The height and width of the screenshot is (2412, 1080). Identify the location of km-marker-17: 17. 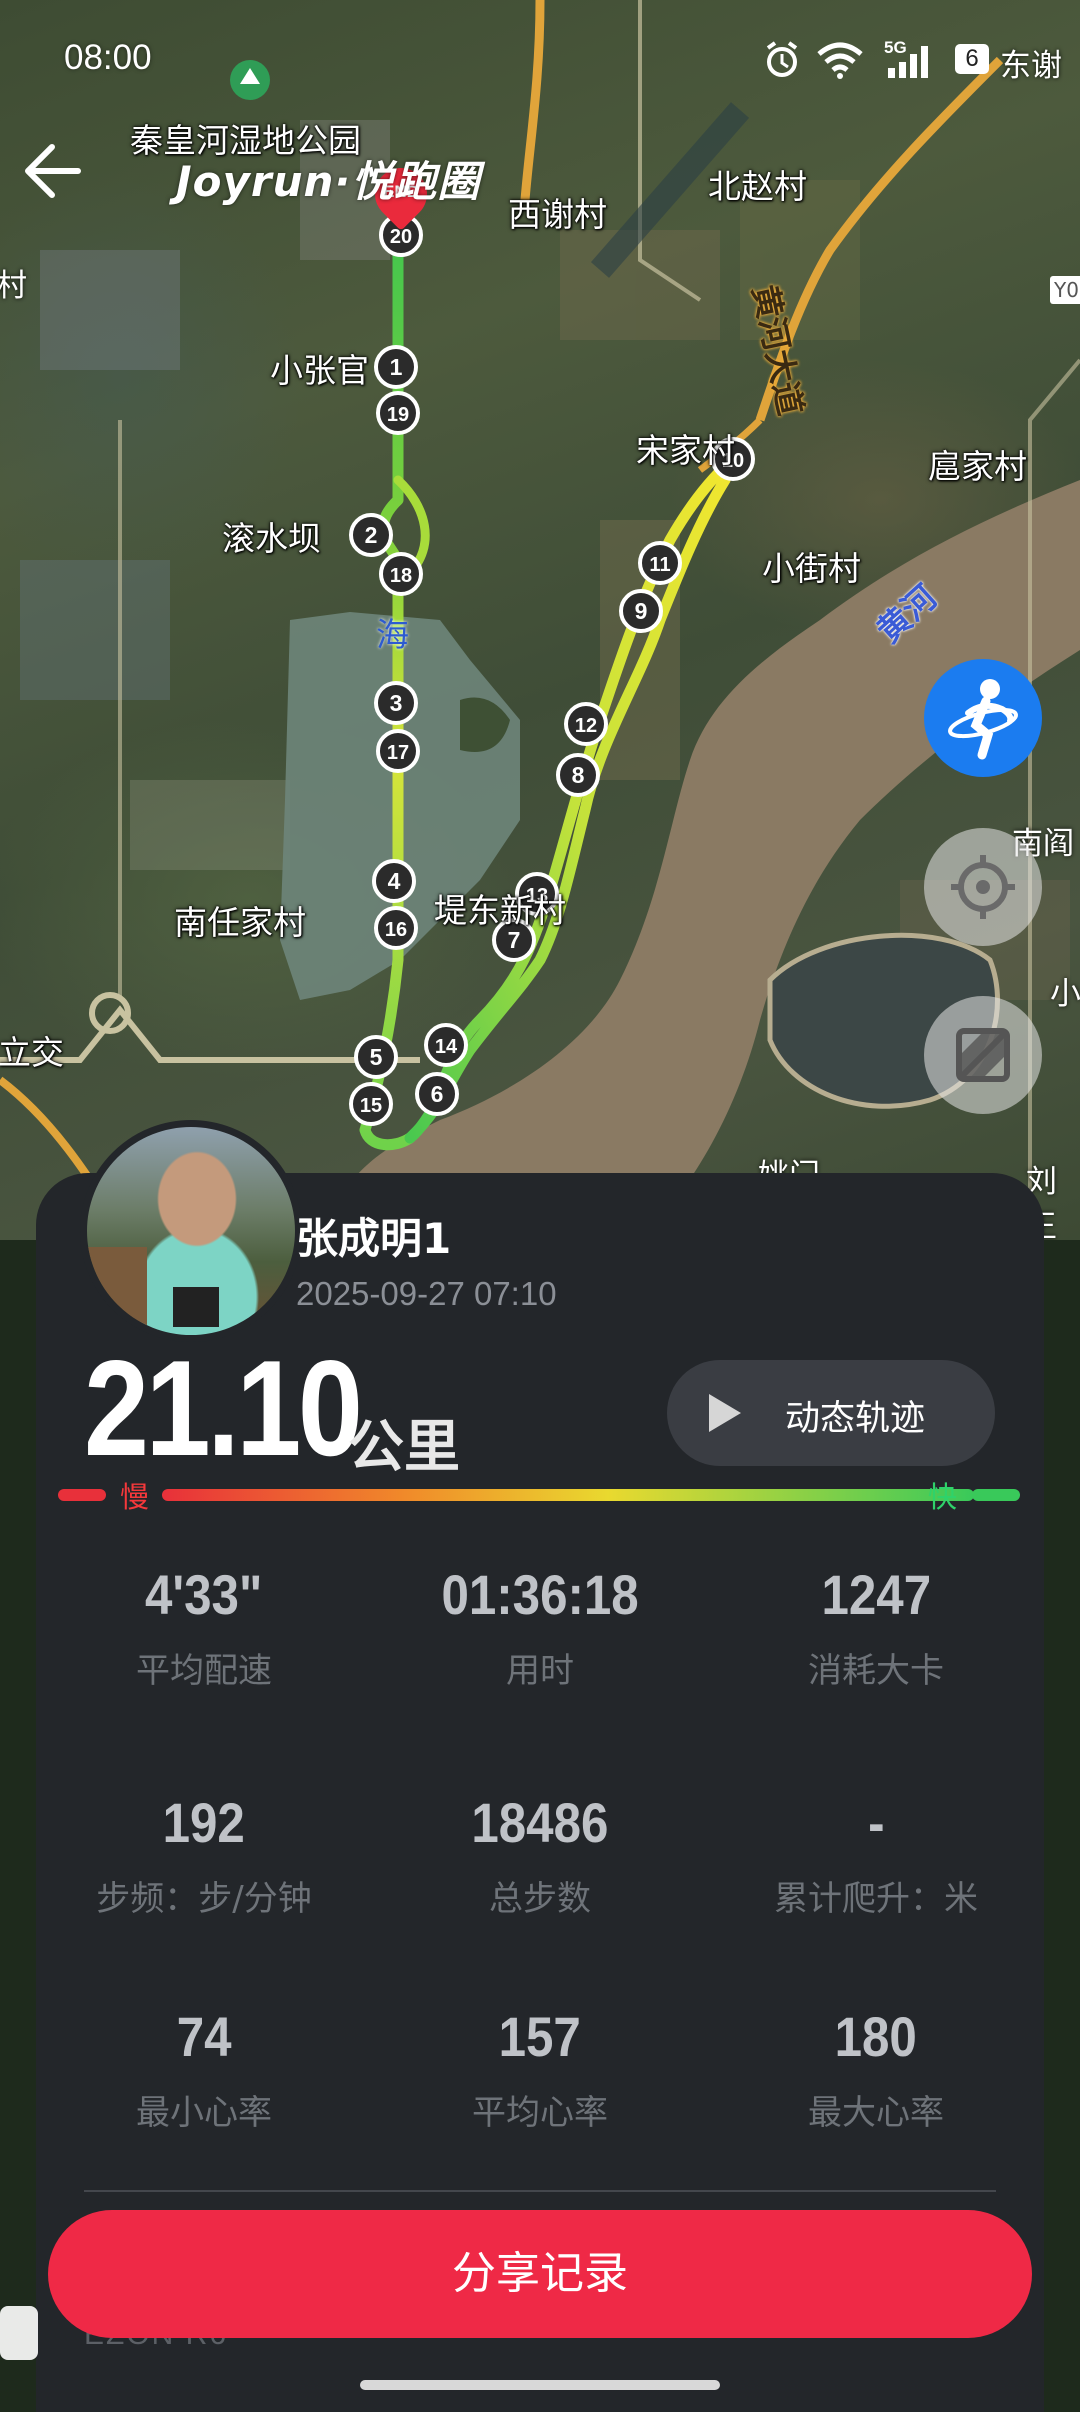
(398, 751).